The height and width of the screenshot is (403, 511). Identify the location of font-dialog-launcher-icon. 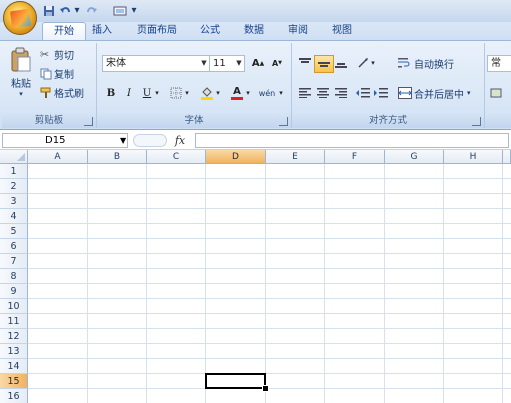
(283, 121).